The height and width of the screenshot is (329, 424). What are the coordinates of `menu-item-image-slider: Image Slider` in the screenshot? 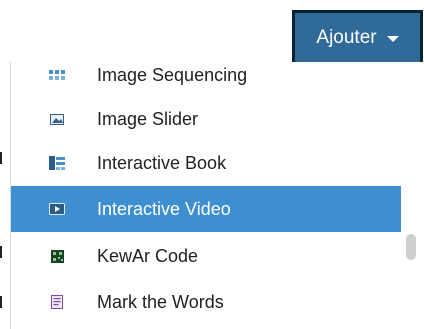 It's located at (206, 119).